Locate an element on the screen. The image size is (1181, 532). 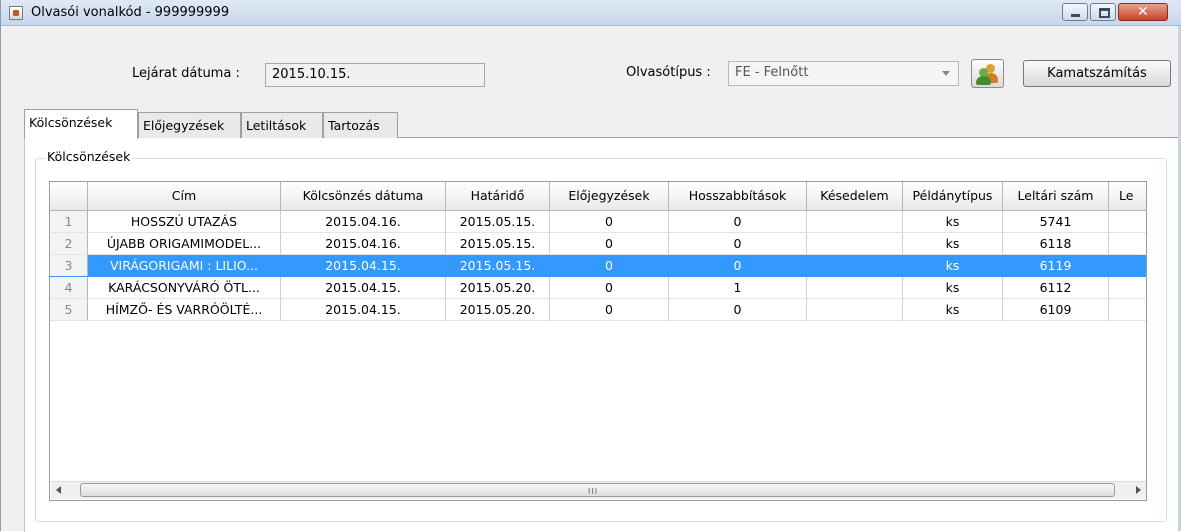
minimize-button is located at coordinates (1075, 12).